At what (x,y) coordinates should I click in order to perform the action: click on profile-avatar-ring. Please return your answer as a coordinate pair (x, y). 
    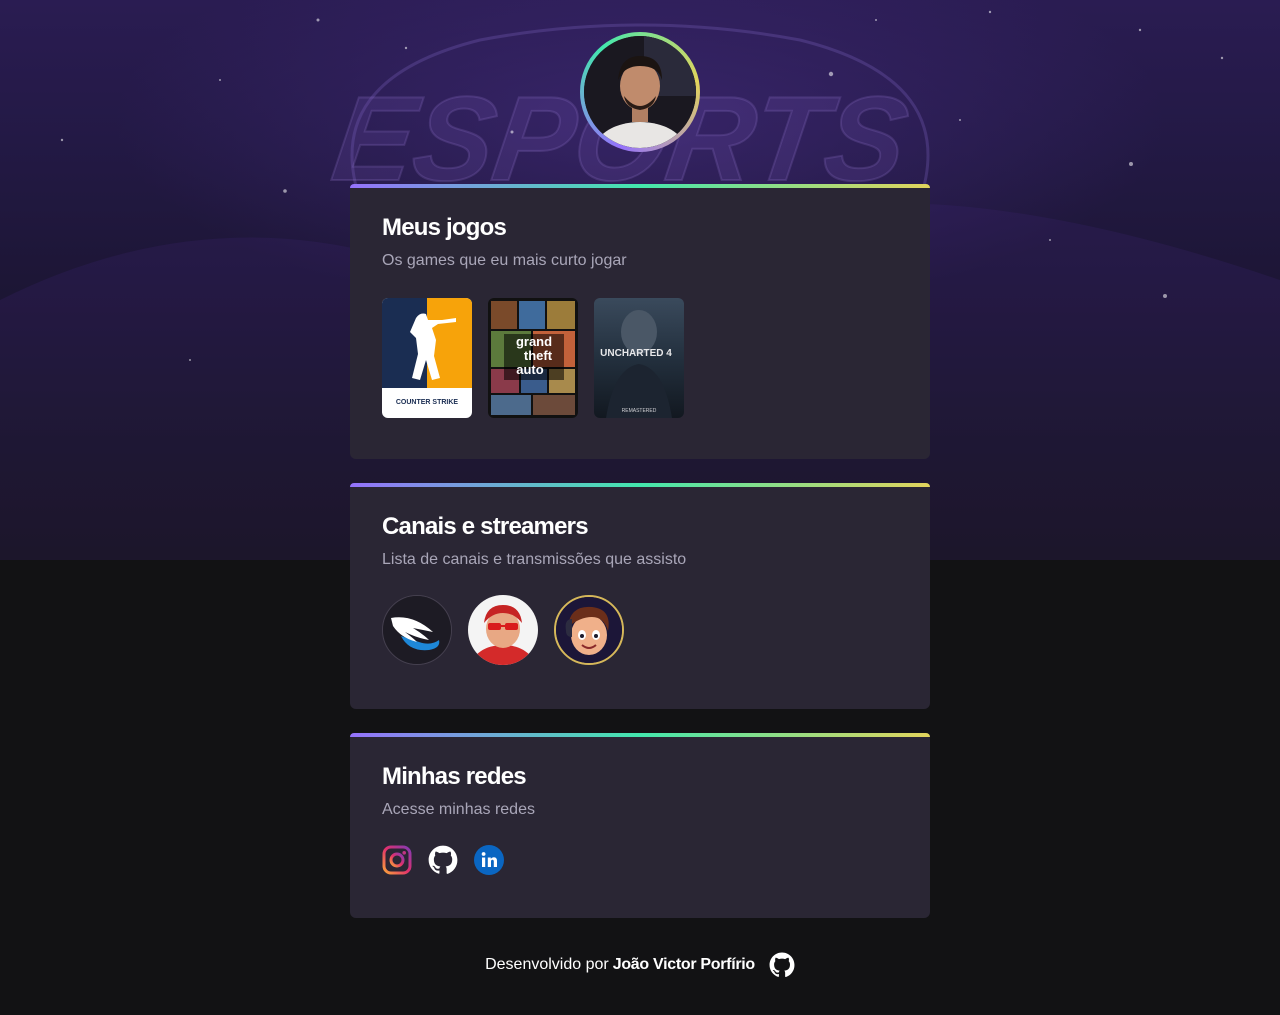
    Looking at the image, I should click on (640, 92).